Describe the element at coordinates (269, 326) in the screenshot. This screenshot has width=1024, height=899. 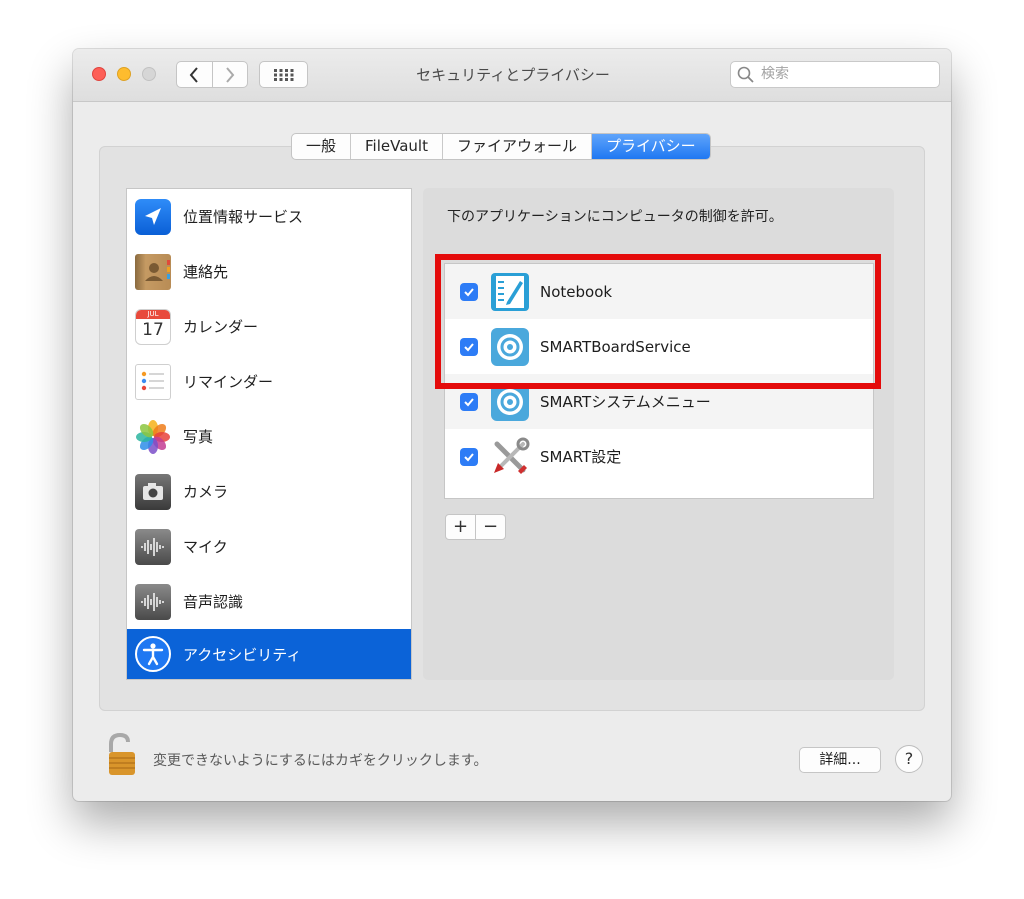
I see `sidebar-item-calendar: JUL 17 カレンダー` at that location.